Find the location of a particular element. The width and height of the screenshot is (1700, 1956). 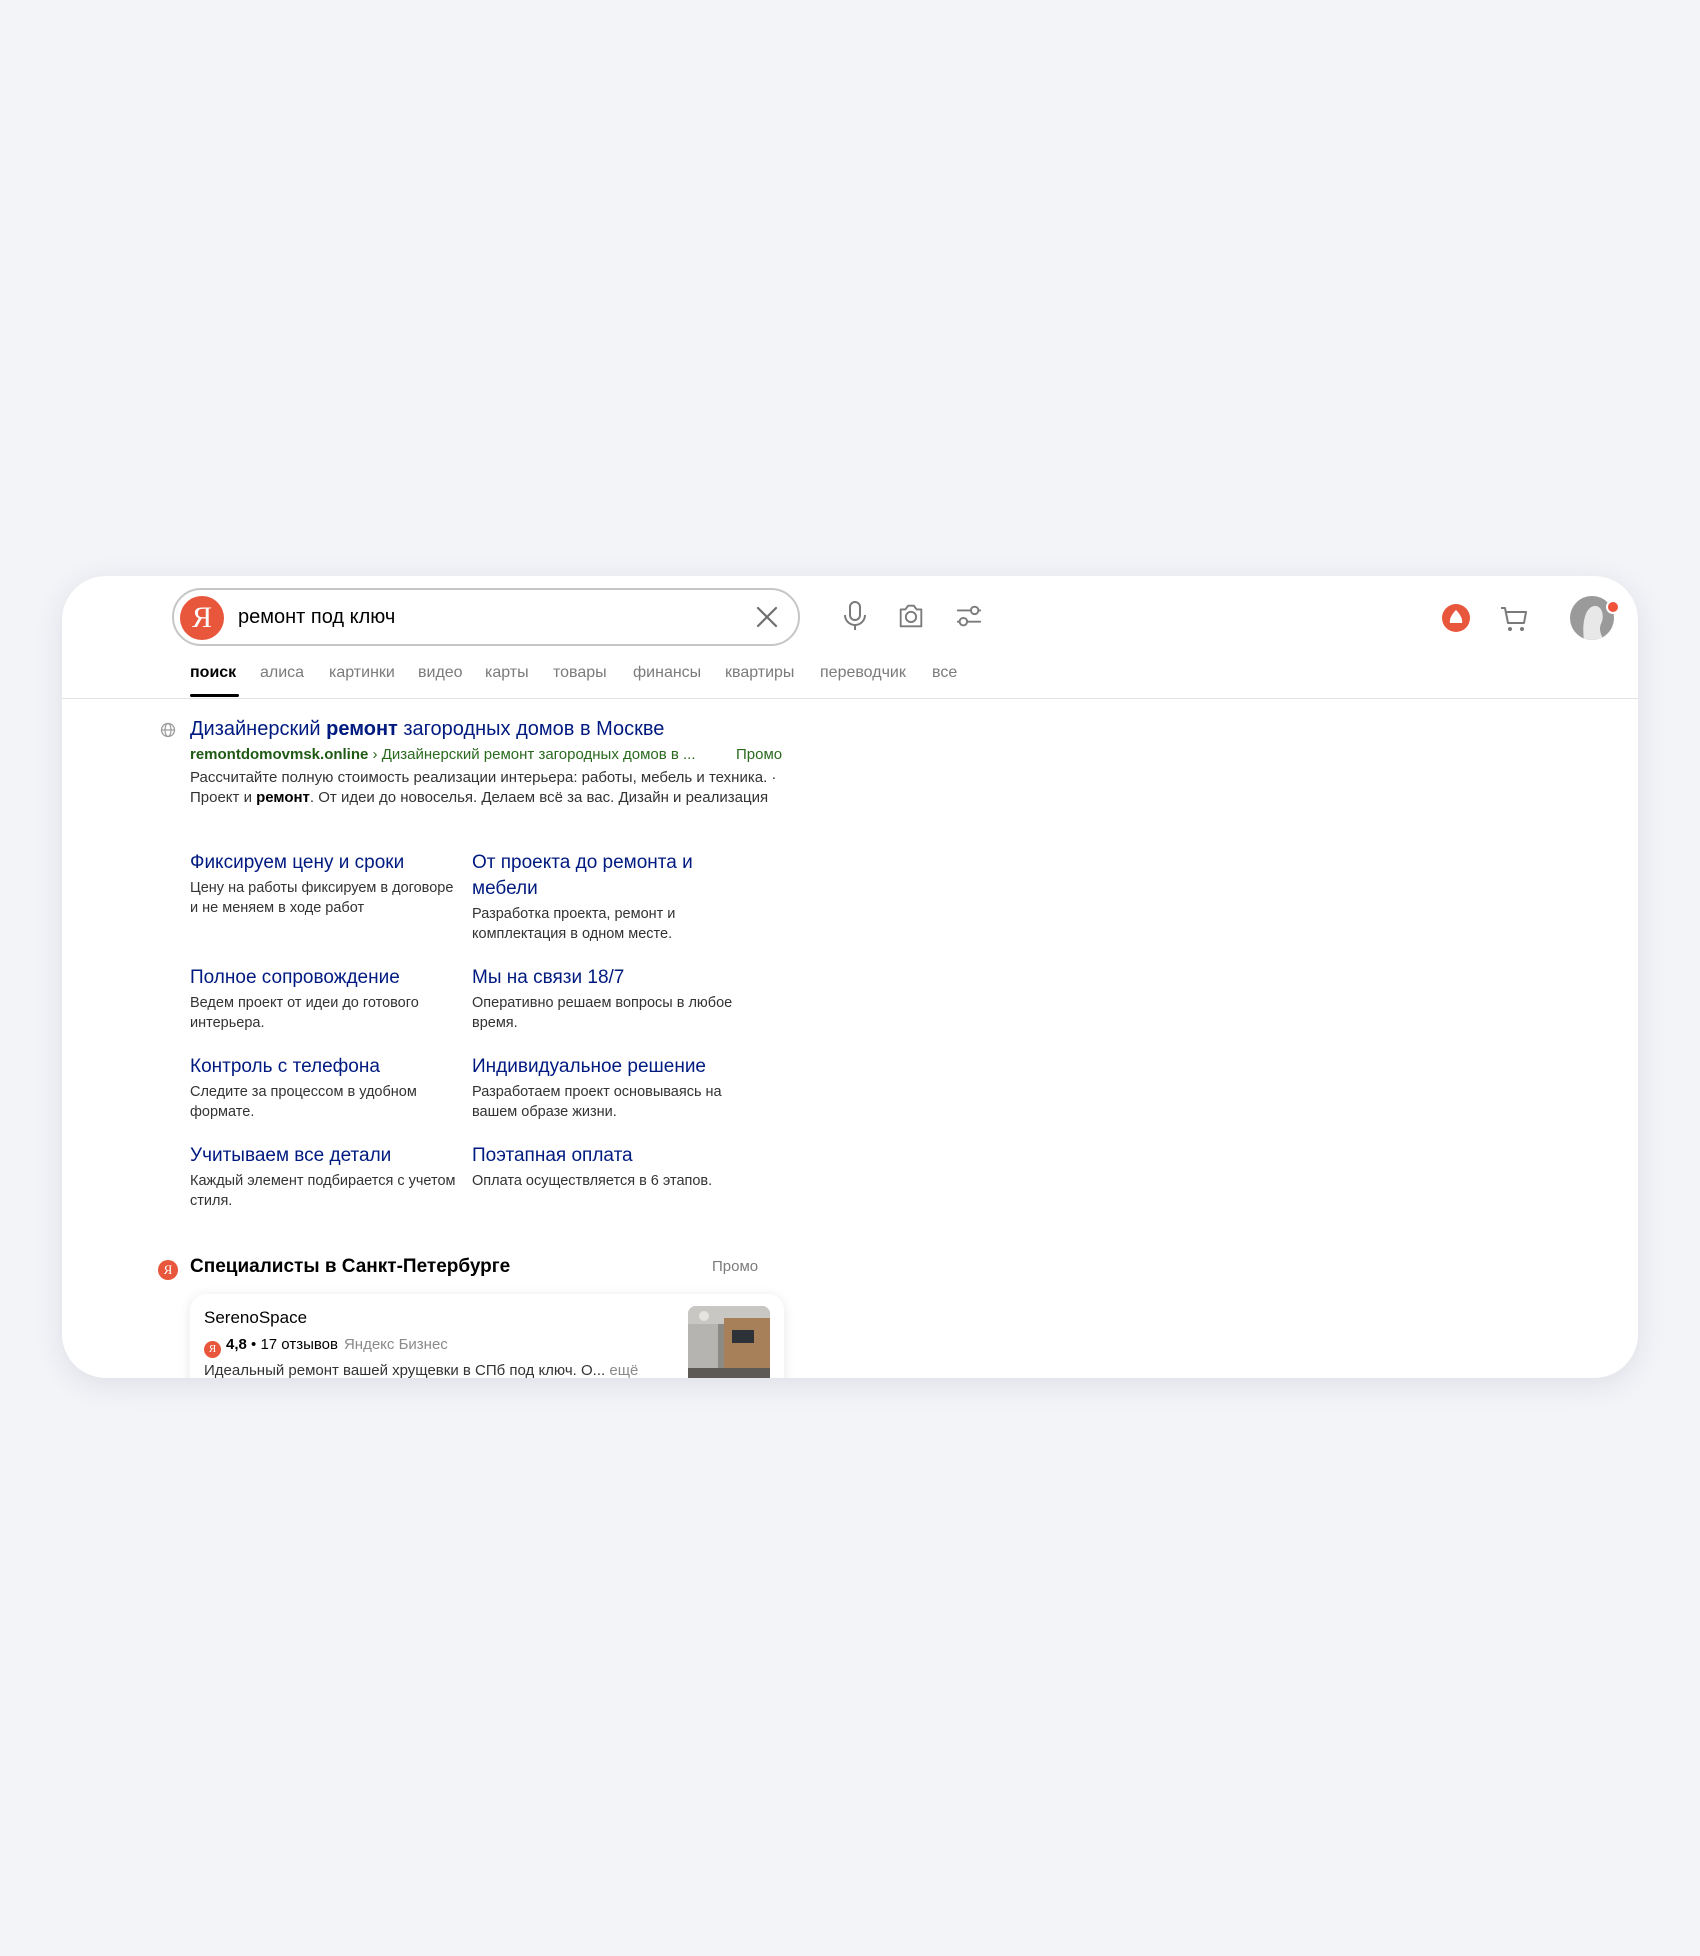

rating-value: 4,8 is located at coordinates (236, 1344).